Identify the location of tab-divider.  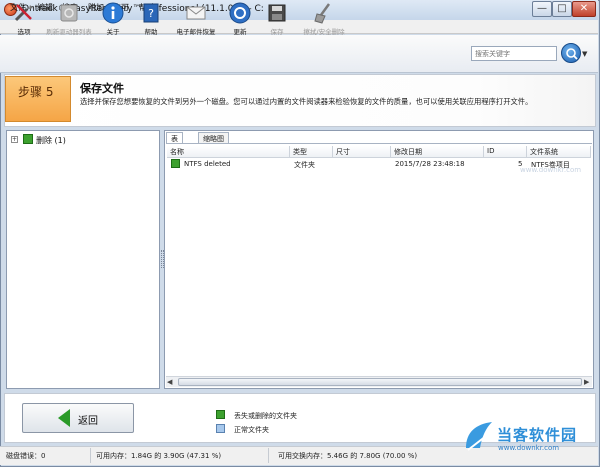
(379, 143).